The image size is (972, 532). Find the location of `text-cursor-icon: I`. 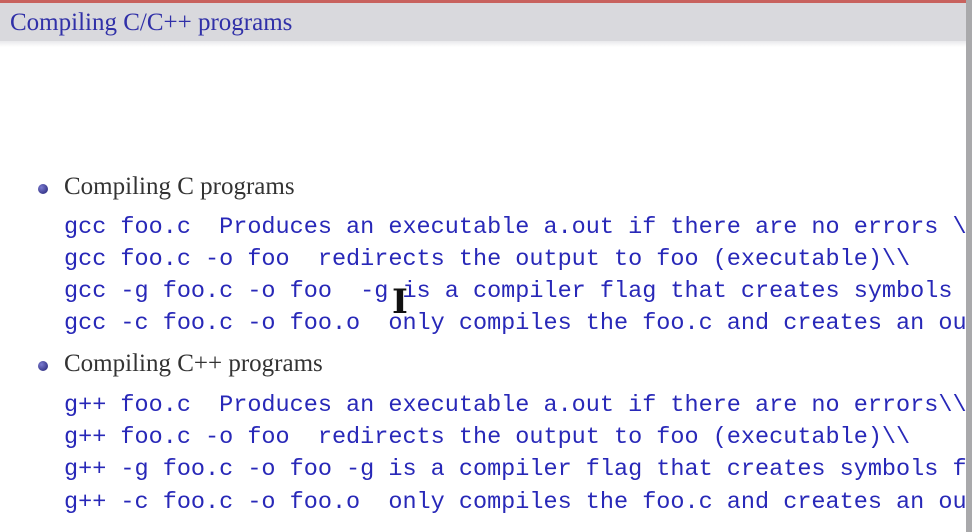

text-cursor-icon: I is located at coordinates (400, 302).